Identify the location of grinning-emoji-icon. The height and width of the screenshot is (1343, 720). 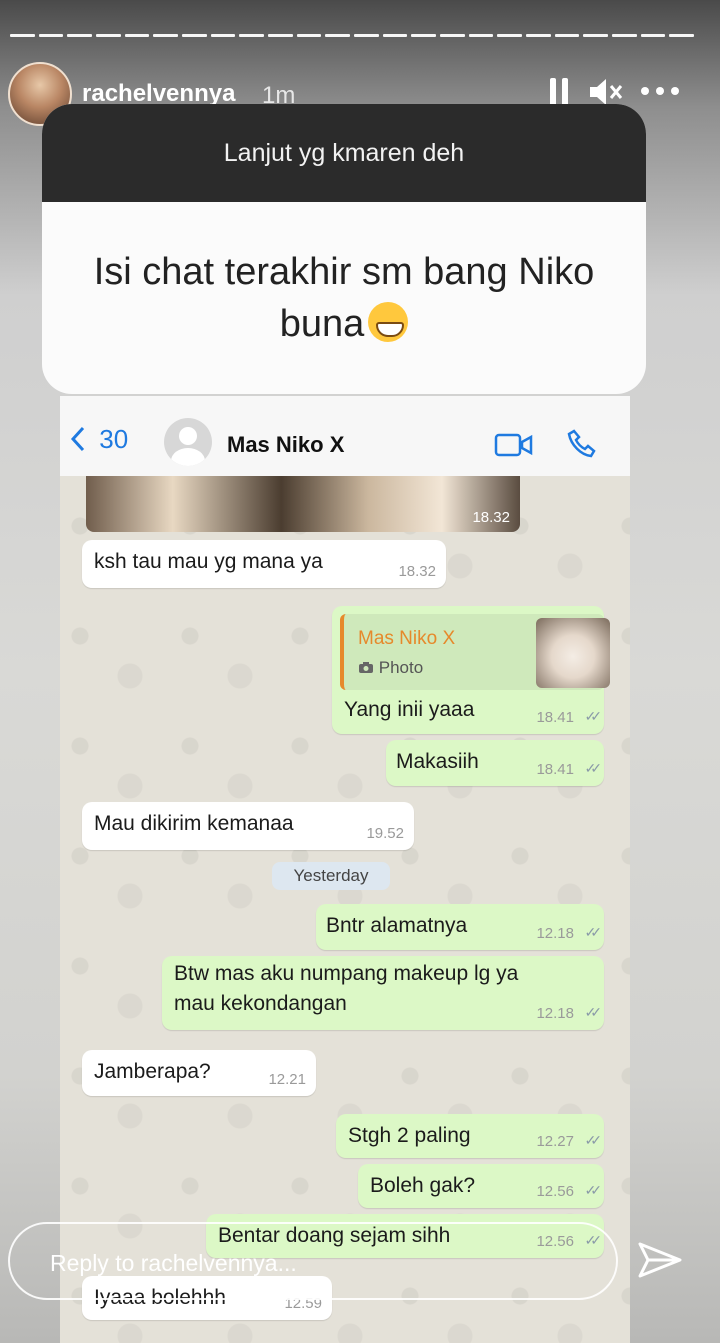
(388, 322).